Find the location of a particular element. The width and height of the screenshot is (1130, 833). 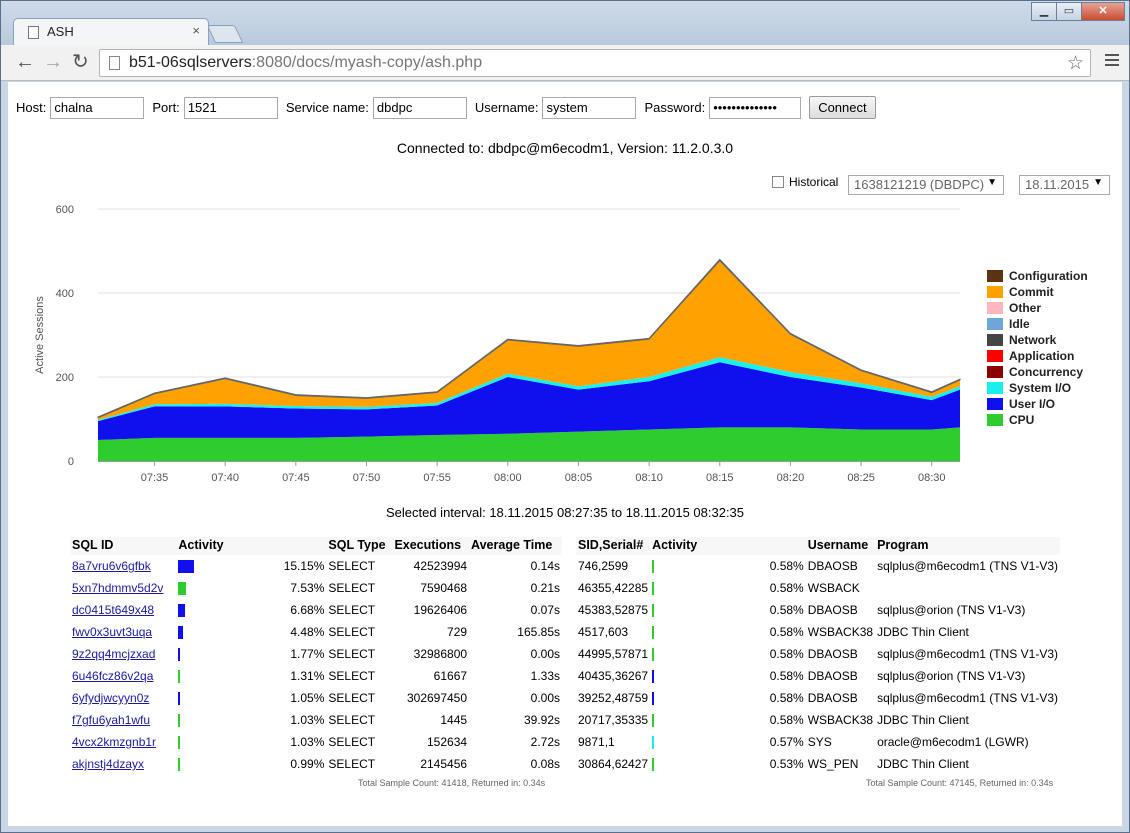

sql-id-link: akjnstj4dzayx is located at coordinates (108, 764).